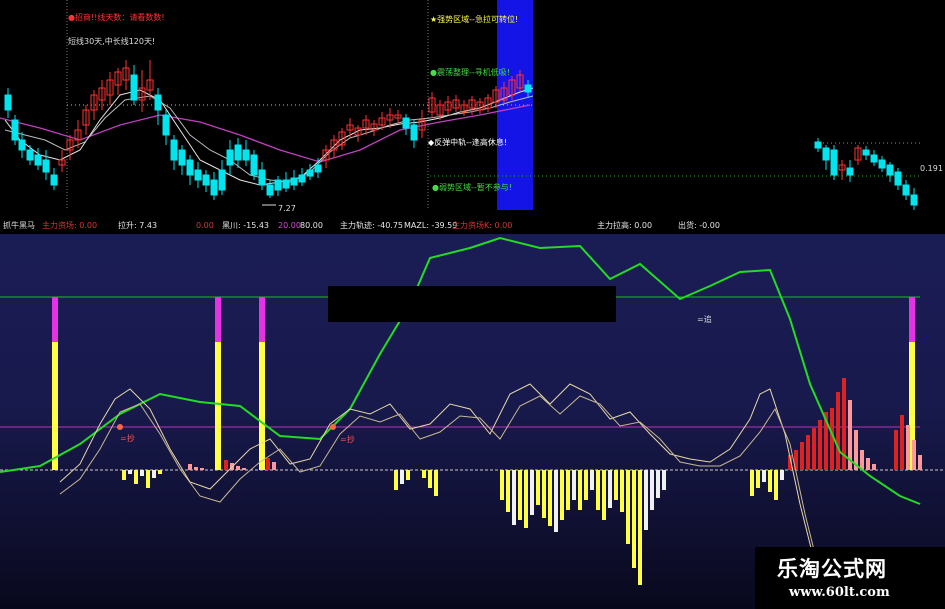  Describe the element at coordinates (472, 187) in the screenshot. I see `weak-zone-text: ●弱势区域--暂不参与!` at that location.